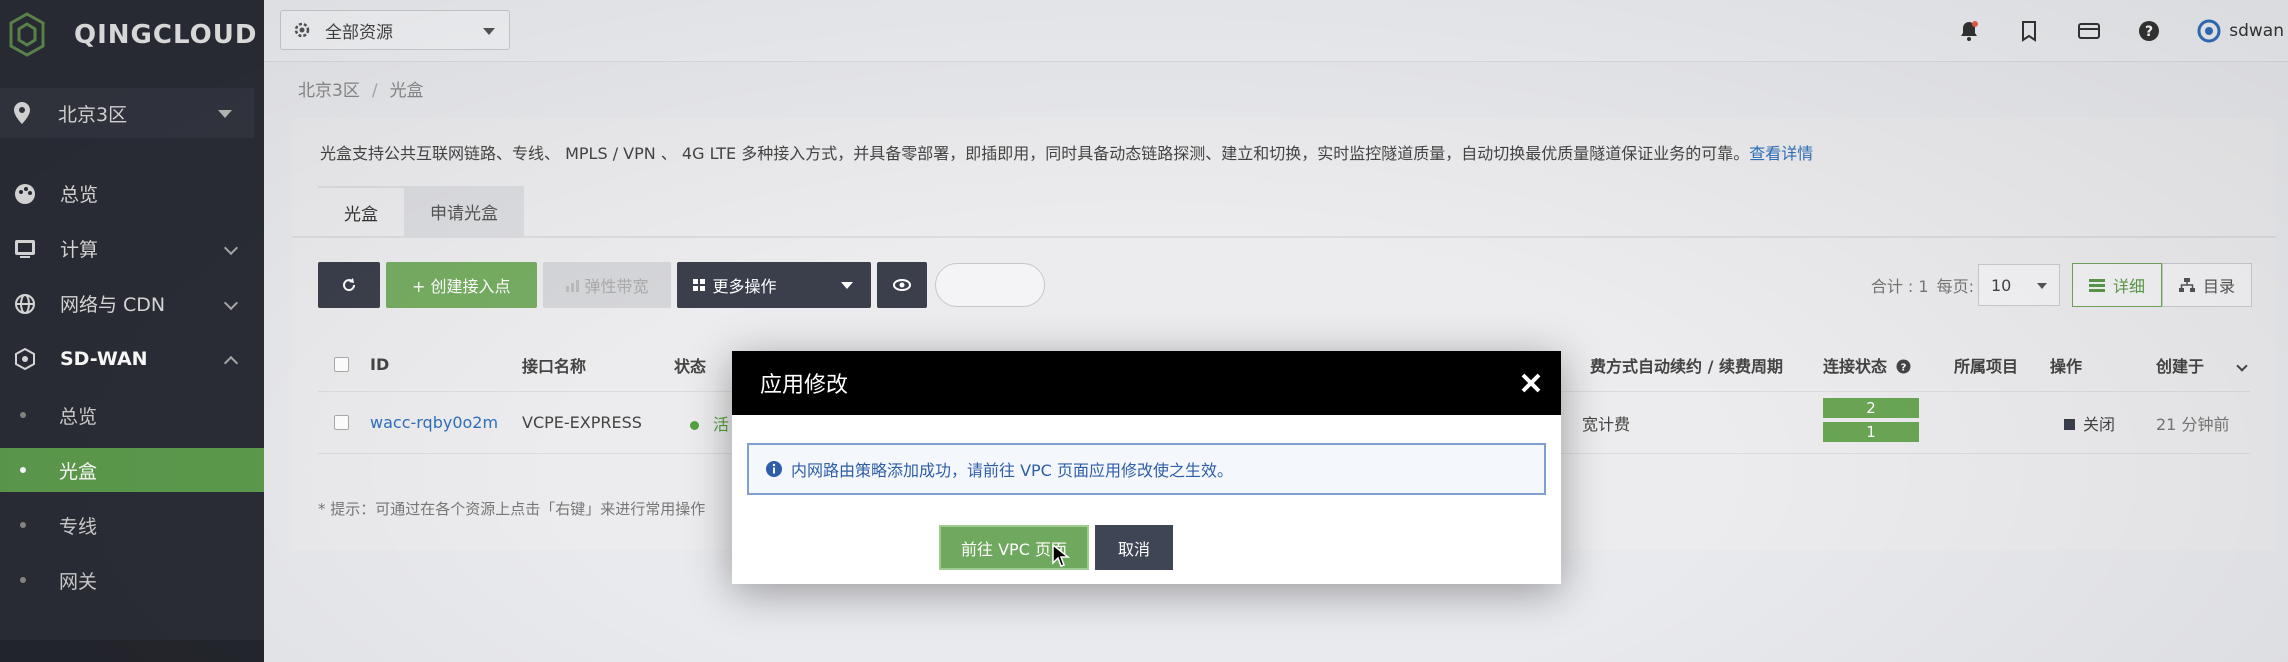  I want to click on toggle-view-button, so click(901, 285).